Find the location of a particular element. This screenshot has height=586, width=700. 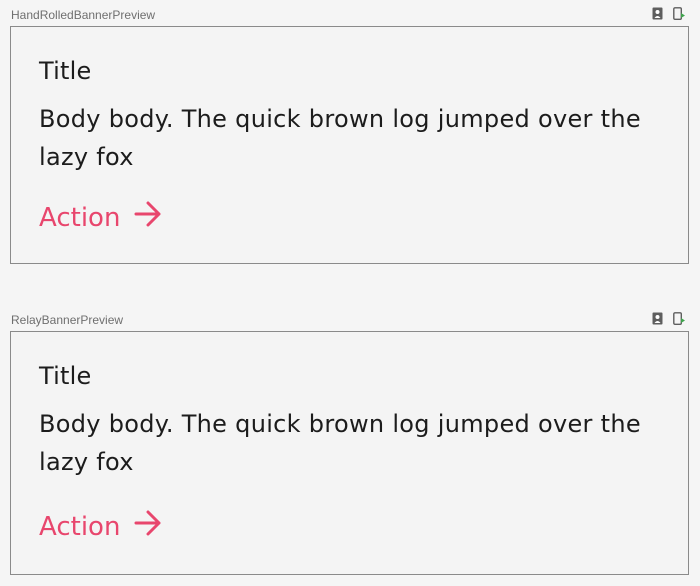

preview-name-label: RelayBannerPreview is located at coordinates (67, 320).